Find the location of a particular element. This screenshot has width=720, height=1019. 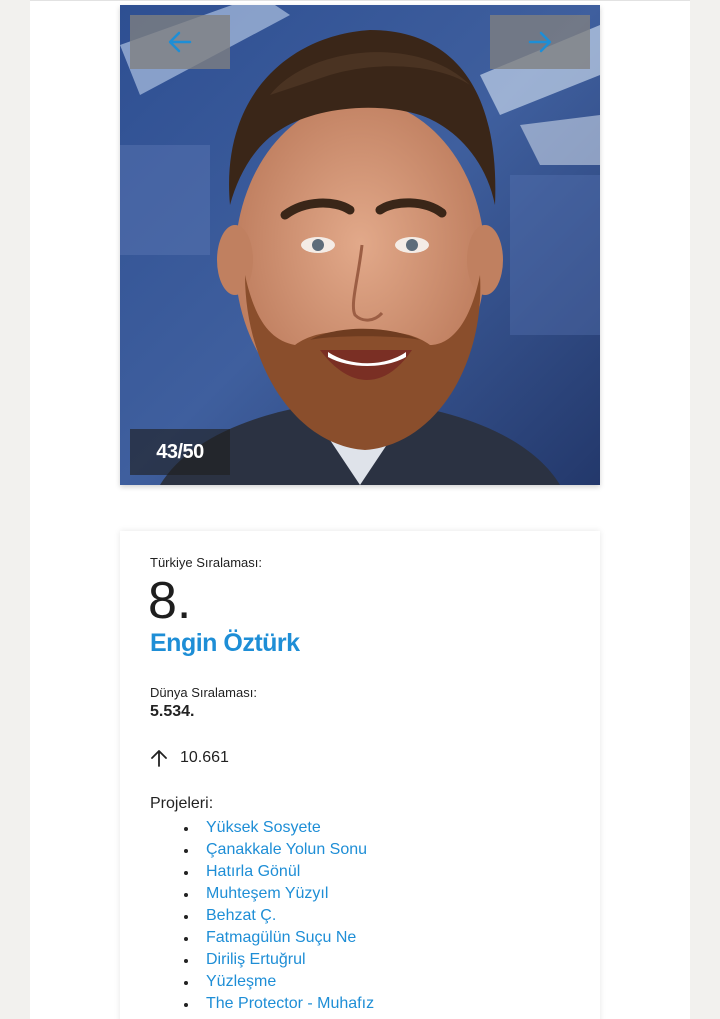

arrow-left-icon is located at coordinates (180, 42).